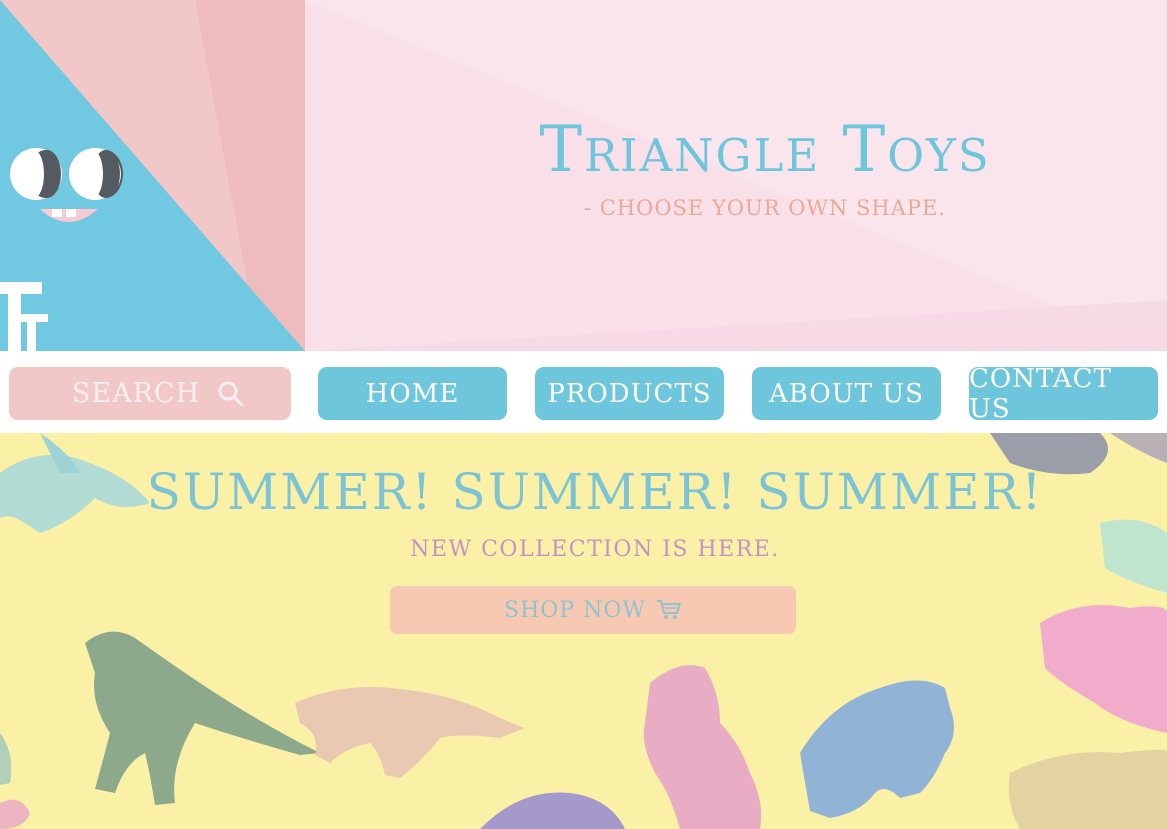  I want to click on main-navigation: SEARCH HOME PRODUCTS ABOUT US CONTACT US, so click(583, 392).